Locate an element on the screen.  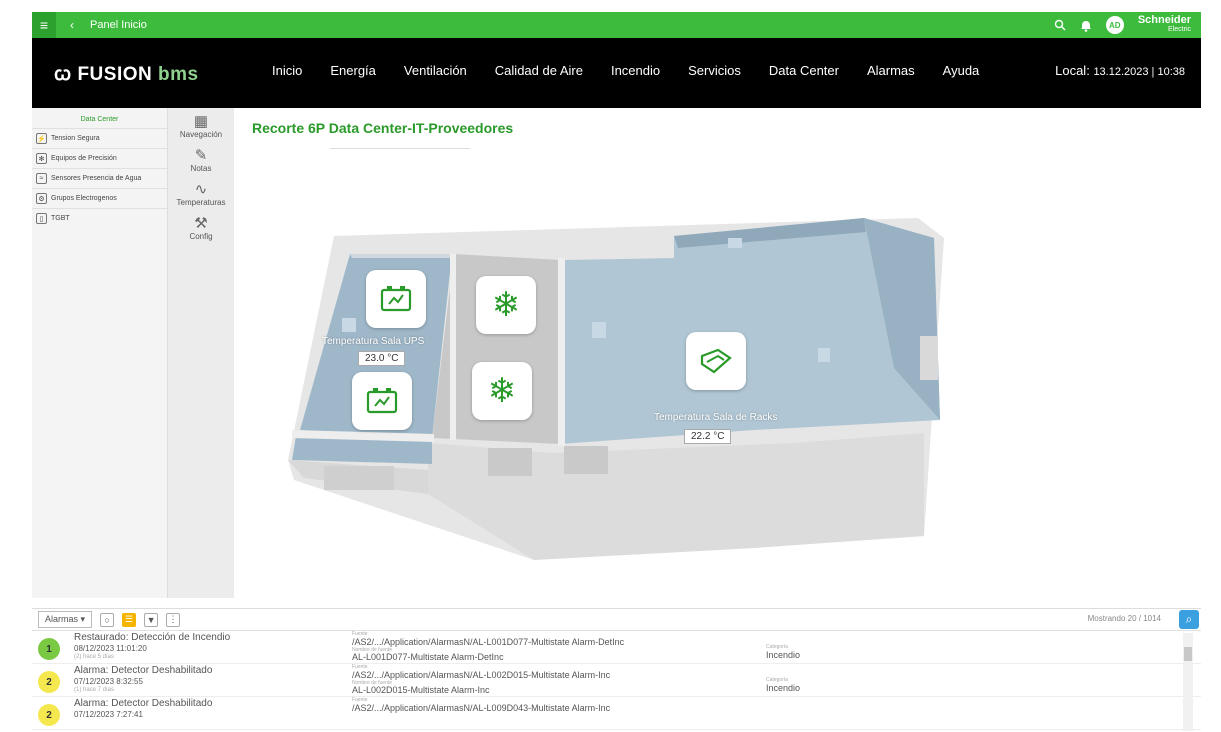
alarm-source-name: AL-L002D015-Multistate Alarm-Inc is located at coordinates (421, 690).